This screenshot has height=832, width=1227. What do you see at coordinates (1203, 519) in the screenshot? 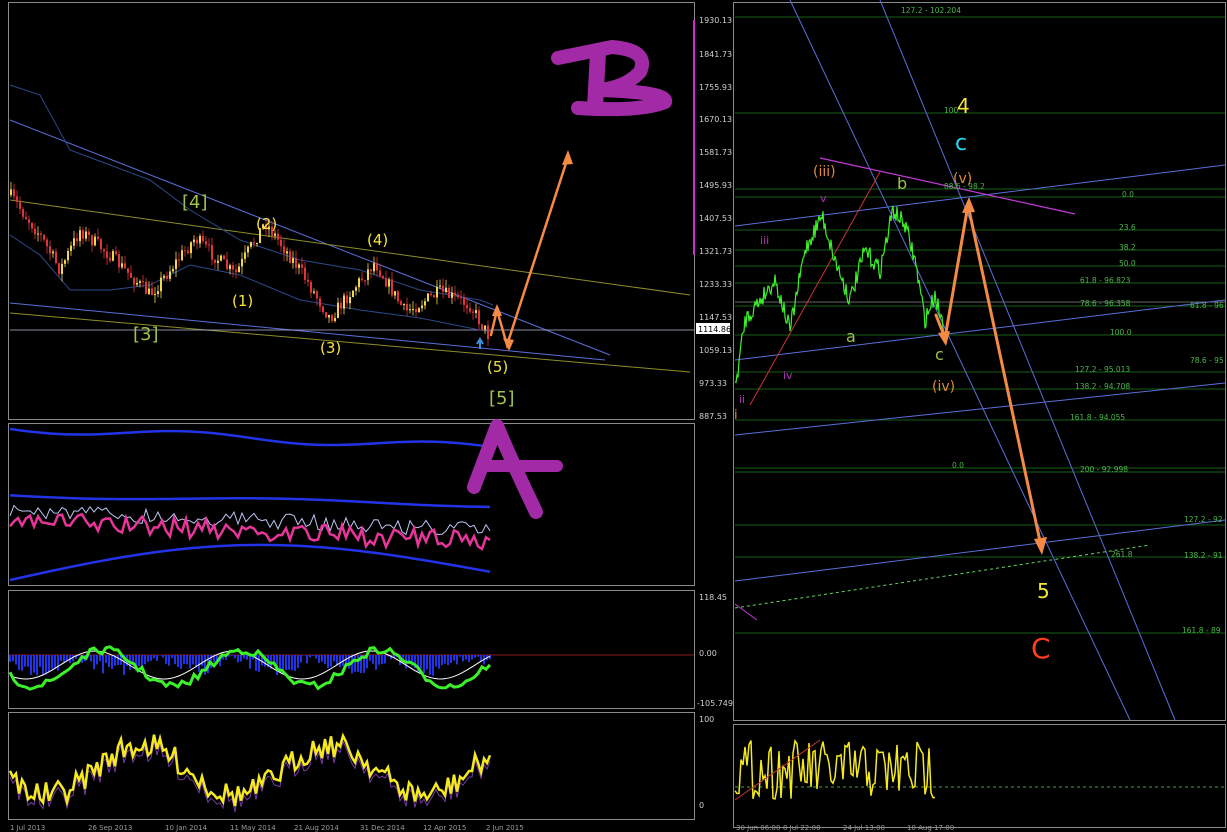
I see `fib-label: 127.2 - 92` at bounding box center [1203, 519].